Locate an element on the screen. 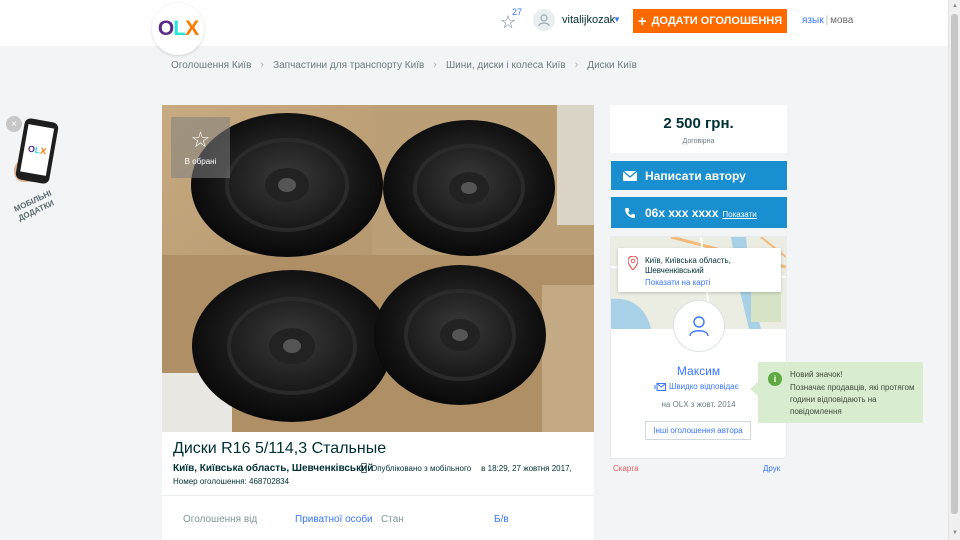 This screenshot has width=960, height=540. envelope-icon is located at coordinates (630, 176).